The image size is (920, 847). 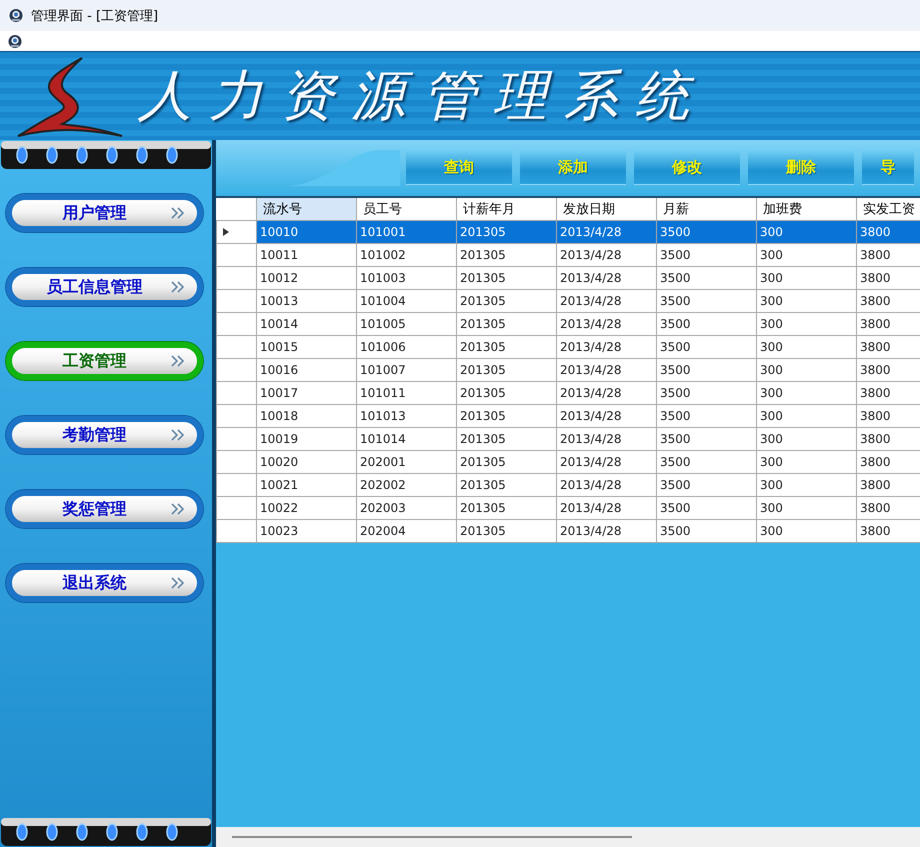 I want to click on table-cell: 101003, so click(x=406, y=278).